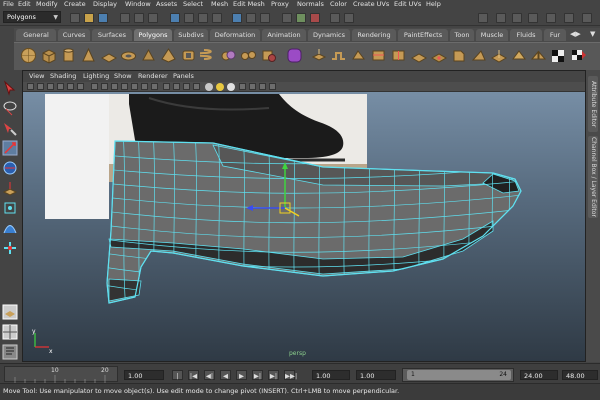  Describe the element at coordinates (338, 55) in the screenshot. I see `bridge-icon` at that location.